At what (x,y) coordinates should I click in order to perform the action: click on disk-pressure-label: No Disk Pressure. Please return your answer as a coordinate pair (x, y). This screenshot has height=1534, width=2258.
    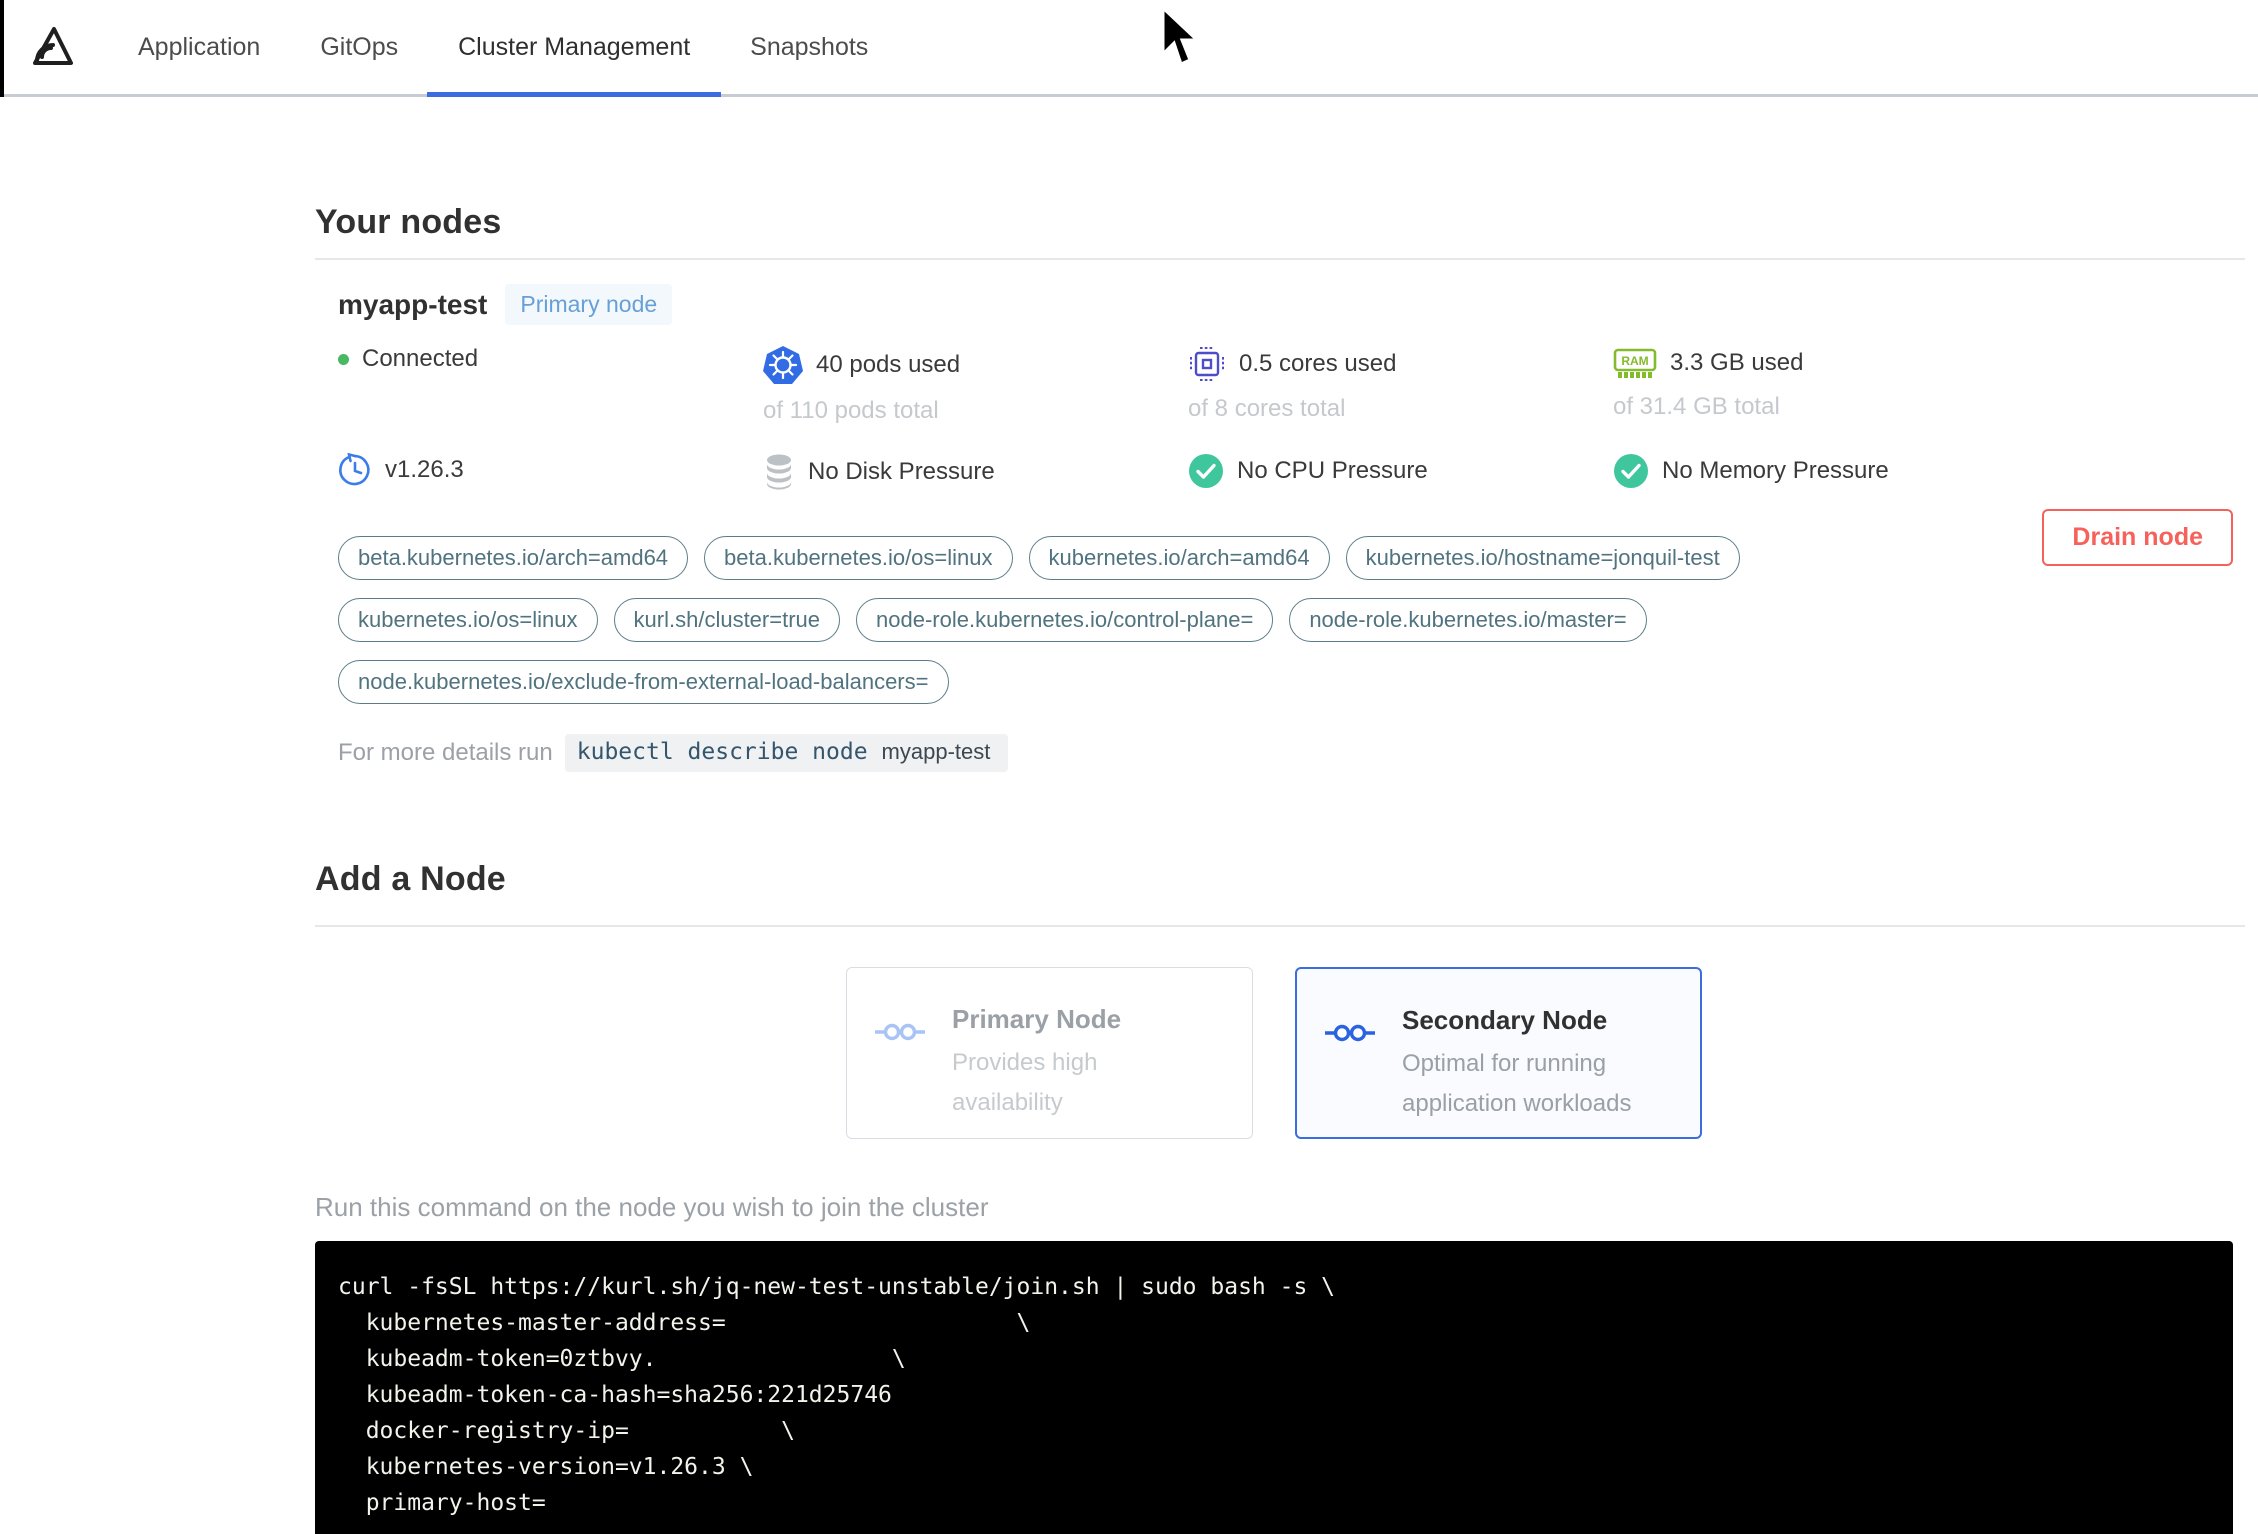
    Looking at the image, I should click on (901, 471).